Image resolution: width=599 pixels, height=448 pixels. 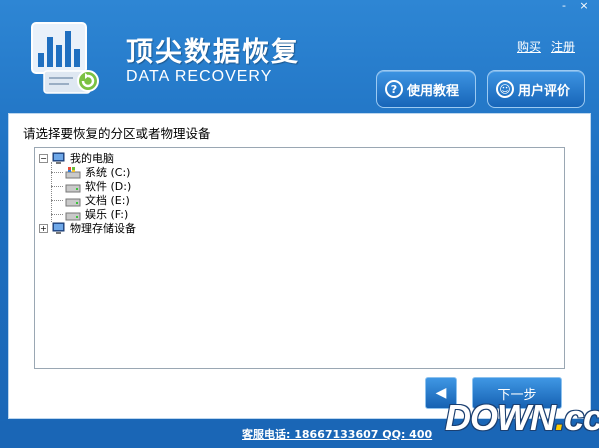 I want to click on expand-toggle: +, so click(x=43, y=228).